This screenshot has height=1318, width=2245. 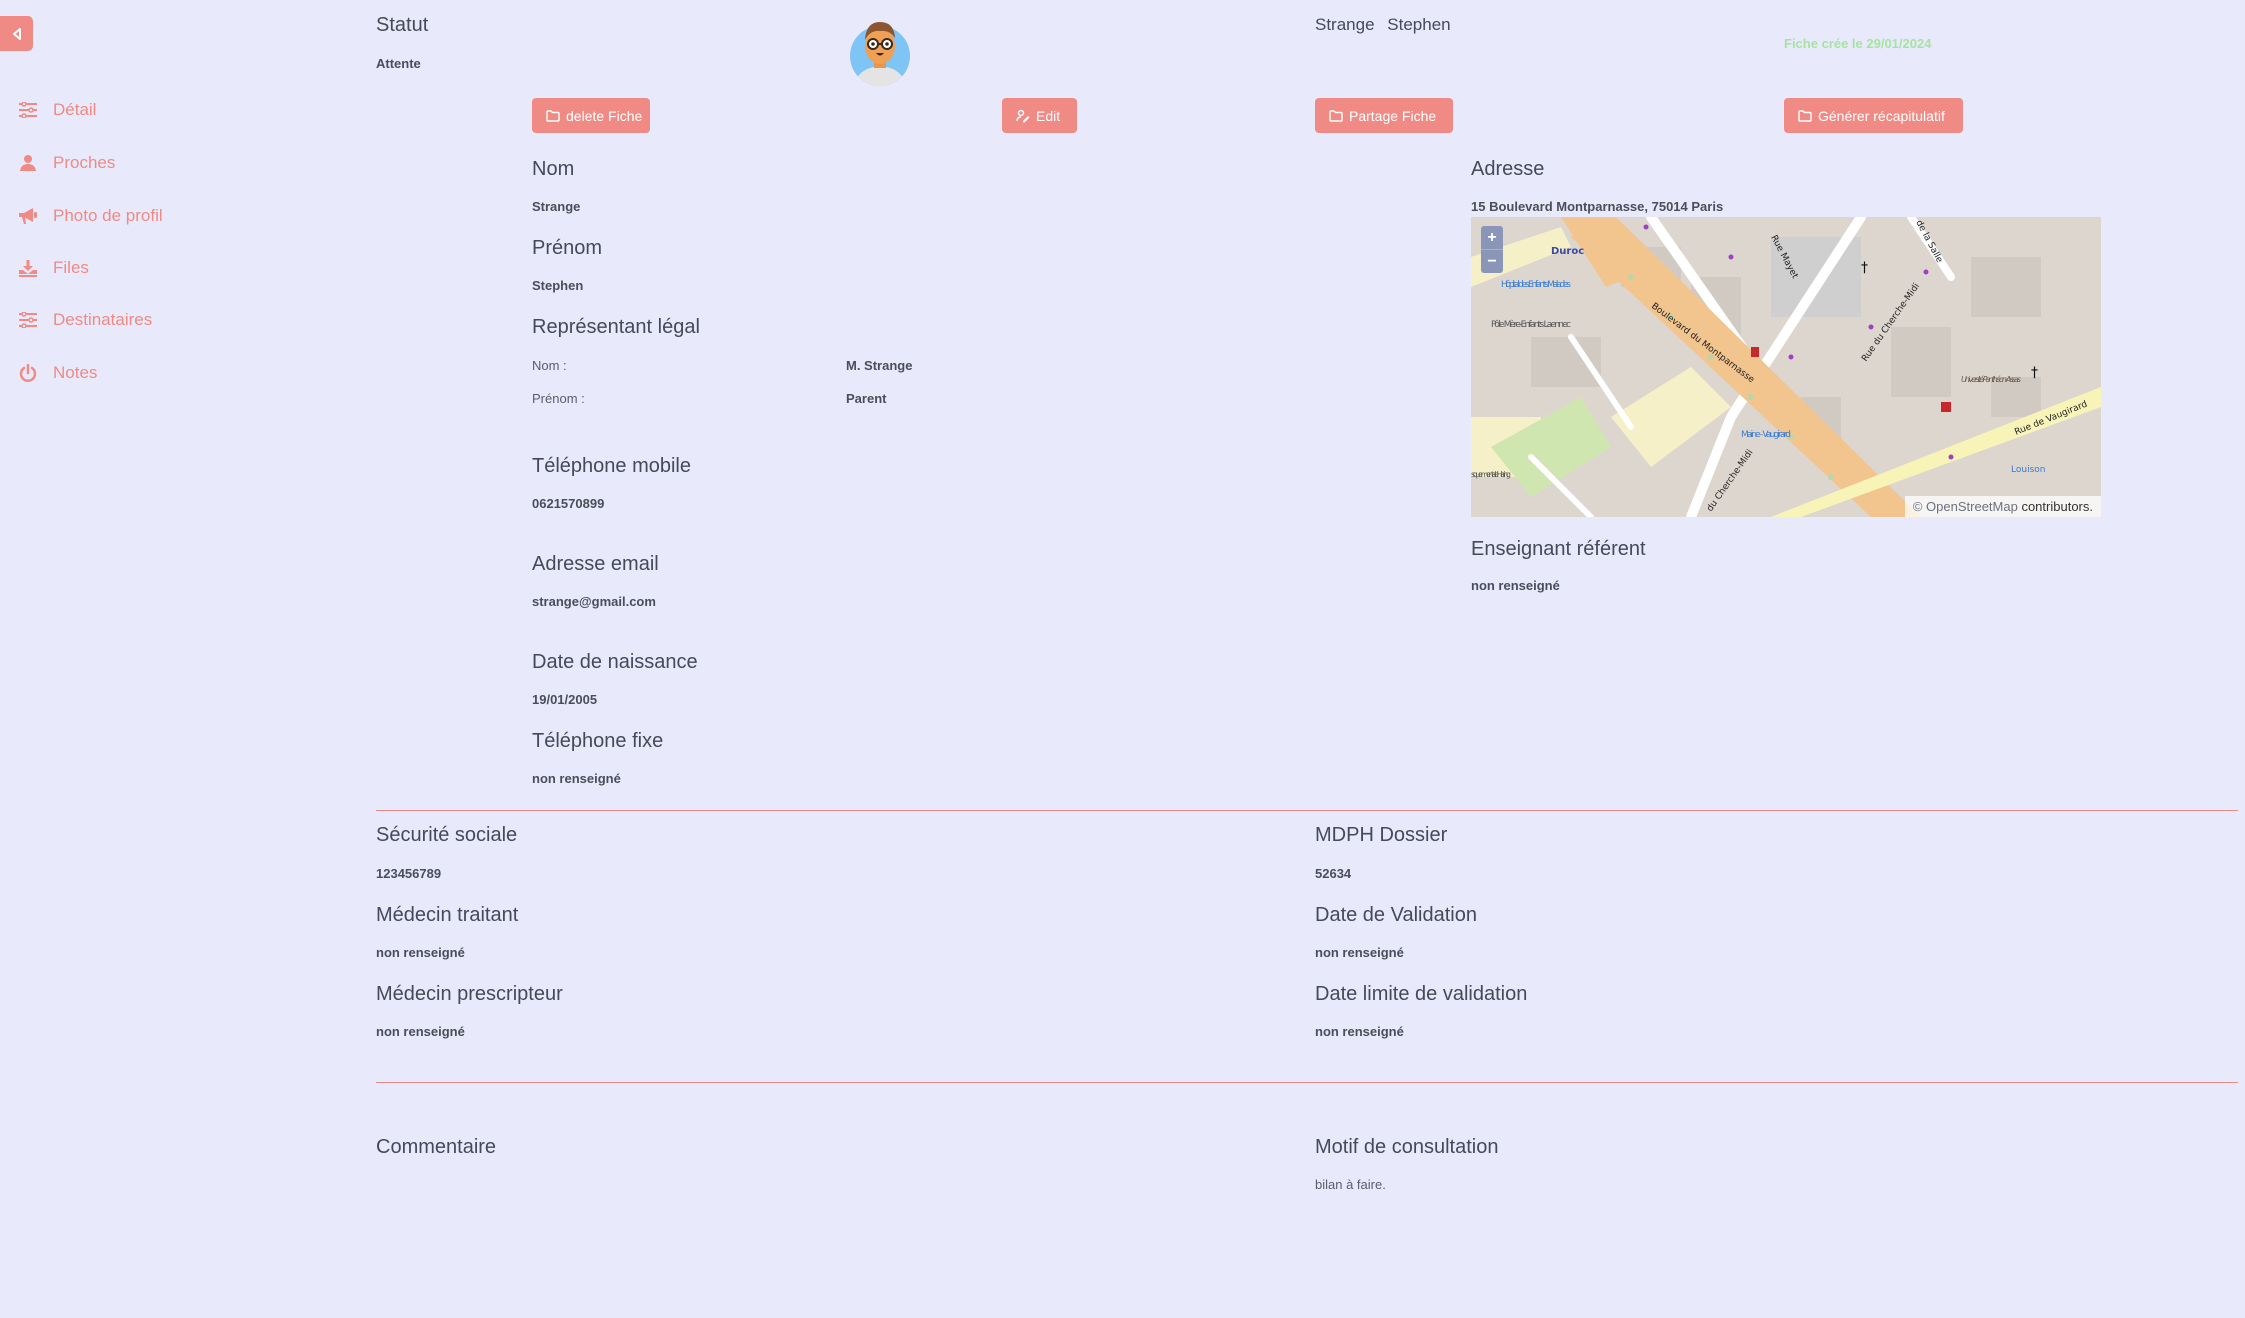 What do you see at coordinates (1393, 115) in the screenshot?
I see `share-fiche-label: Partage Fiche` at bounding box center [1393, 115].